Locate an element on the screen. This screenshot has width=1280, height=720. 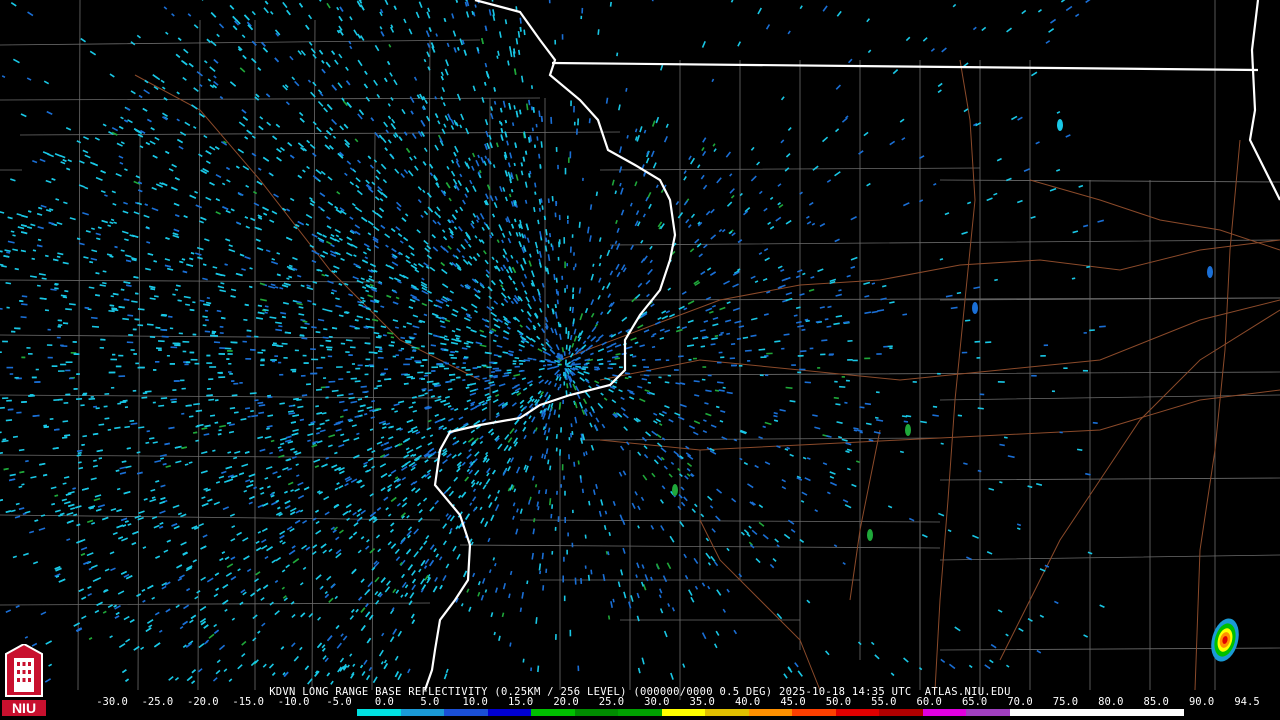
legend-tick-label: 30.0 is located at coordinates (657, 702).